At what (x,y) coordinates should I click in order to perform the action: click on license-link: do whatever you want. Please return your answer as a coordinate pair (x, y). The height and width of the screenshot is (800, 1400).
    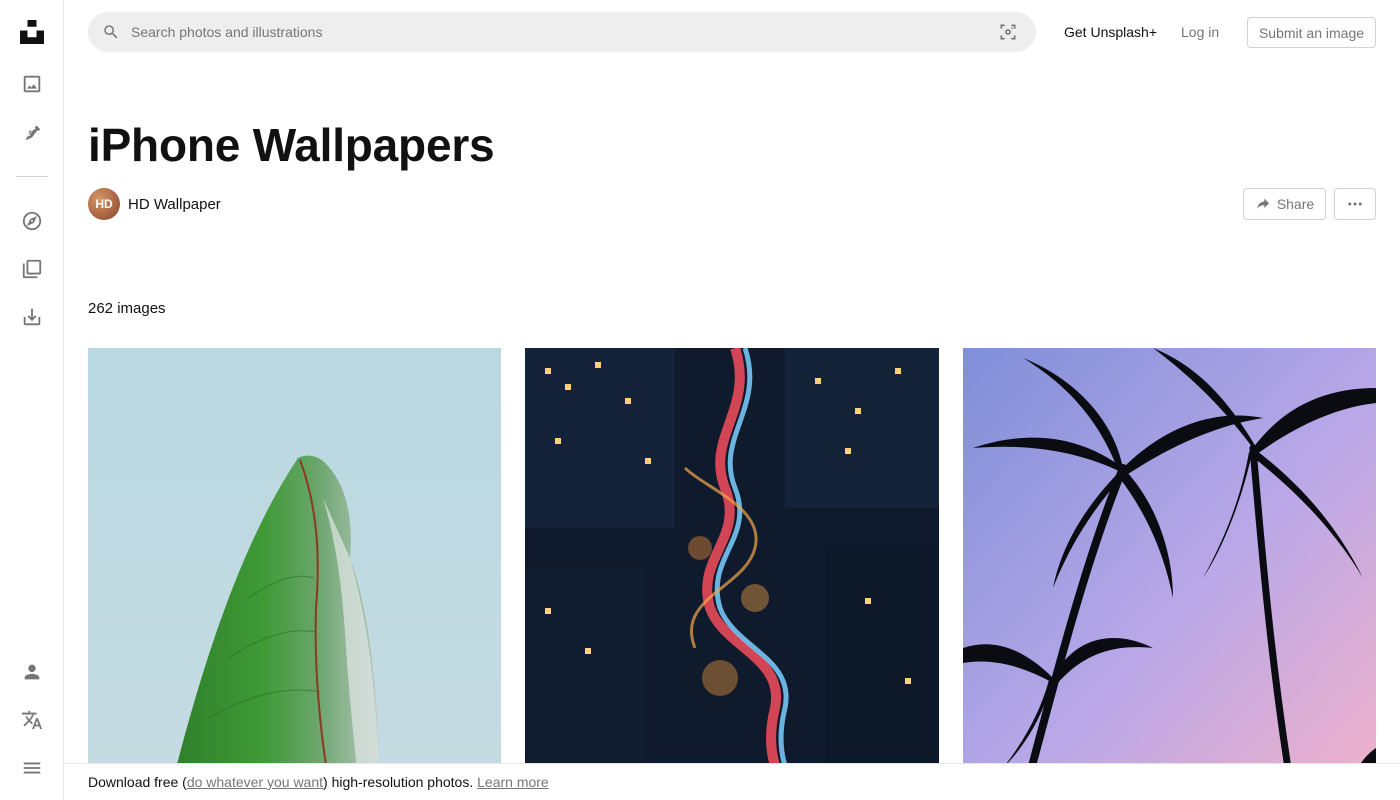
    Looking at the image, I should click on (255, 782).